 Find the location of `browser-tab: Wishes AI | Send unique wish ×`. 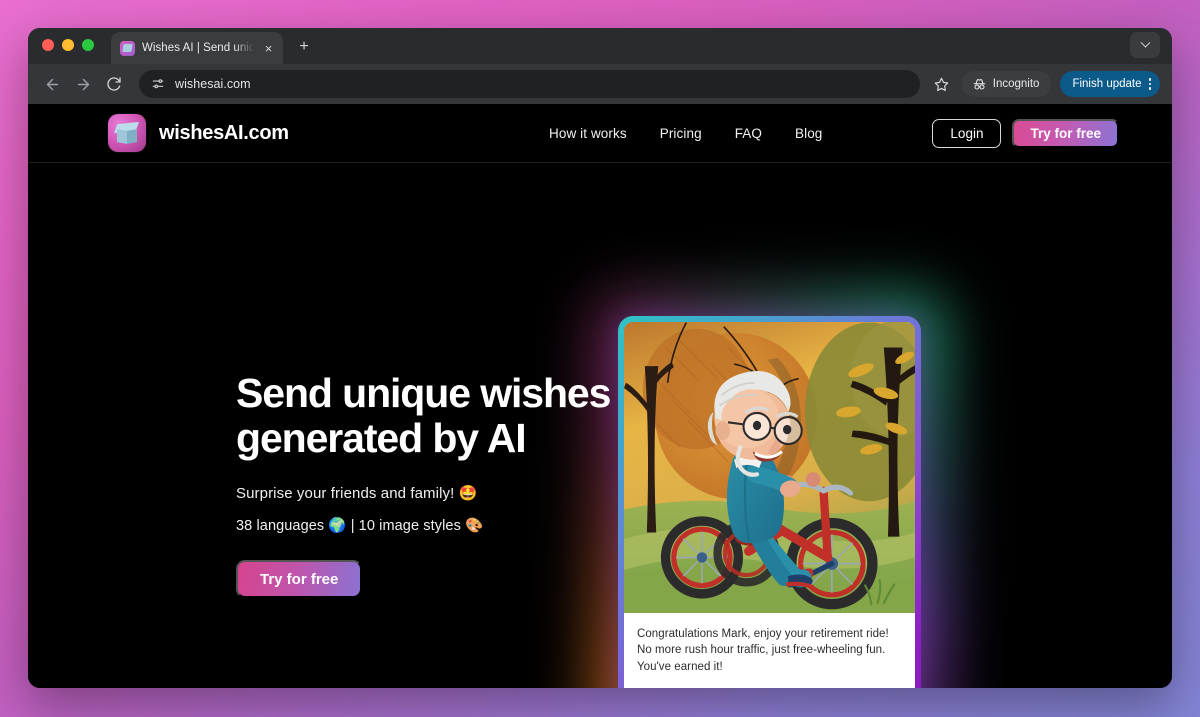

browser-tab: Wishes AI | Send unique wish × is located at coordinates (197, 48).